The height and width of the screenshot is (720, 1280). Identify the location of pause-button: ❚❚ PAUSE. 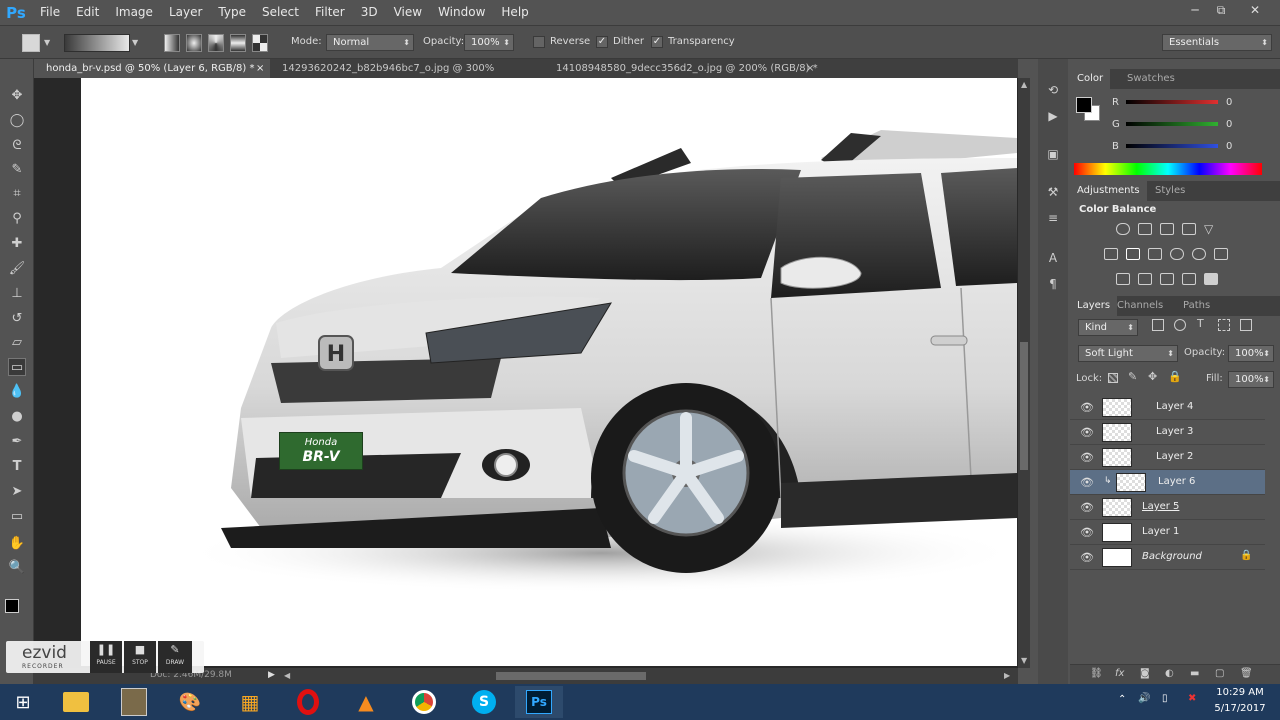
(106, 657).